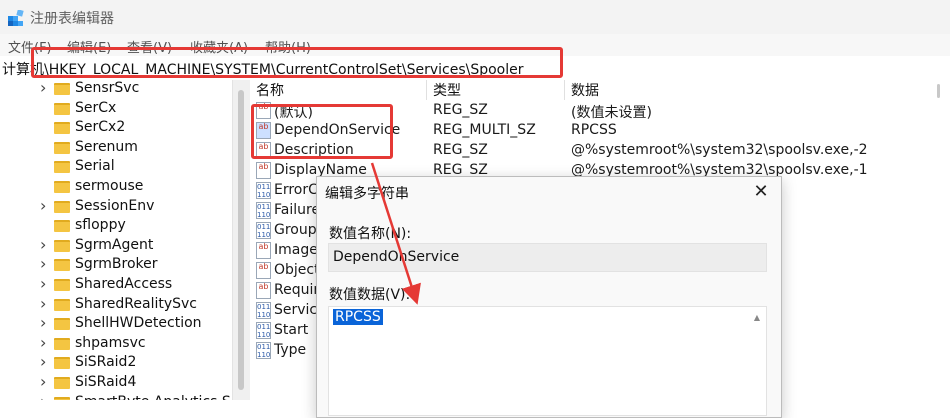  What do you see at coordinates (297, 210) in the screenshot?
I see `value-name: Failure` at bounding box center [297, 210].